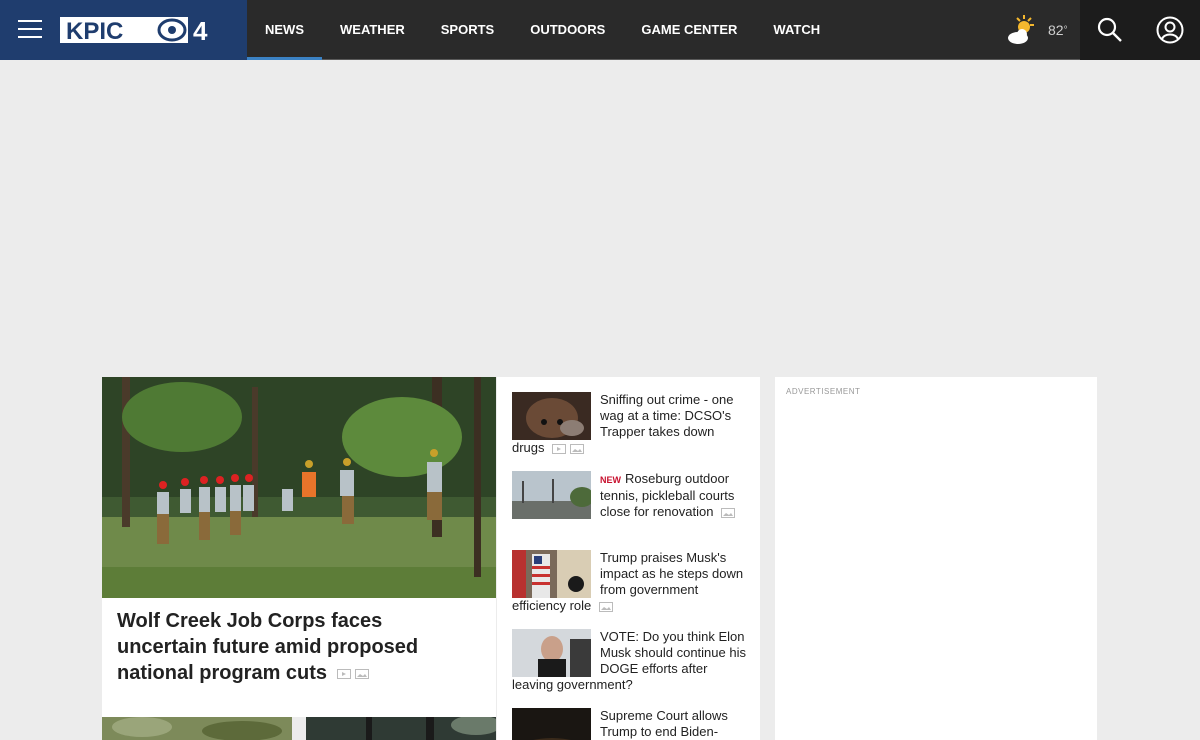 This screenshot has width=1200, height=740. Describe the element at coordinates (610, 480) in the screenshot. I see `new-badge: NEW` at that location.